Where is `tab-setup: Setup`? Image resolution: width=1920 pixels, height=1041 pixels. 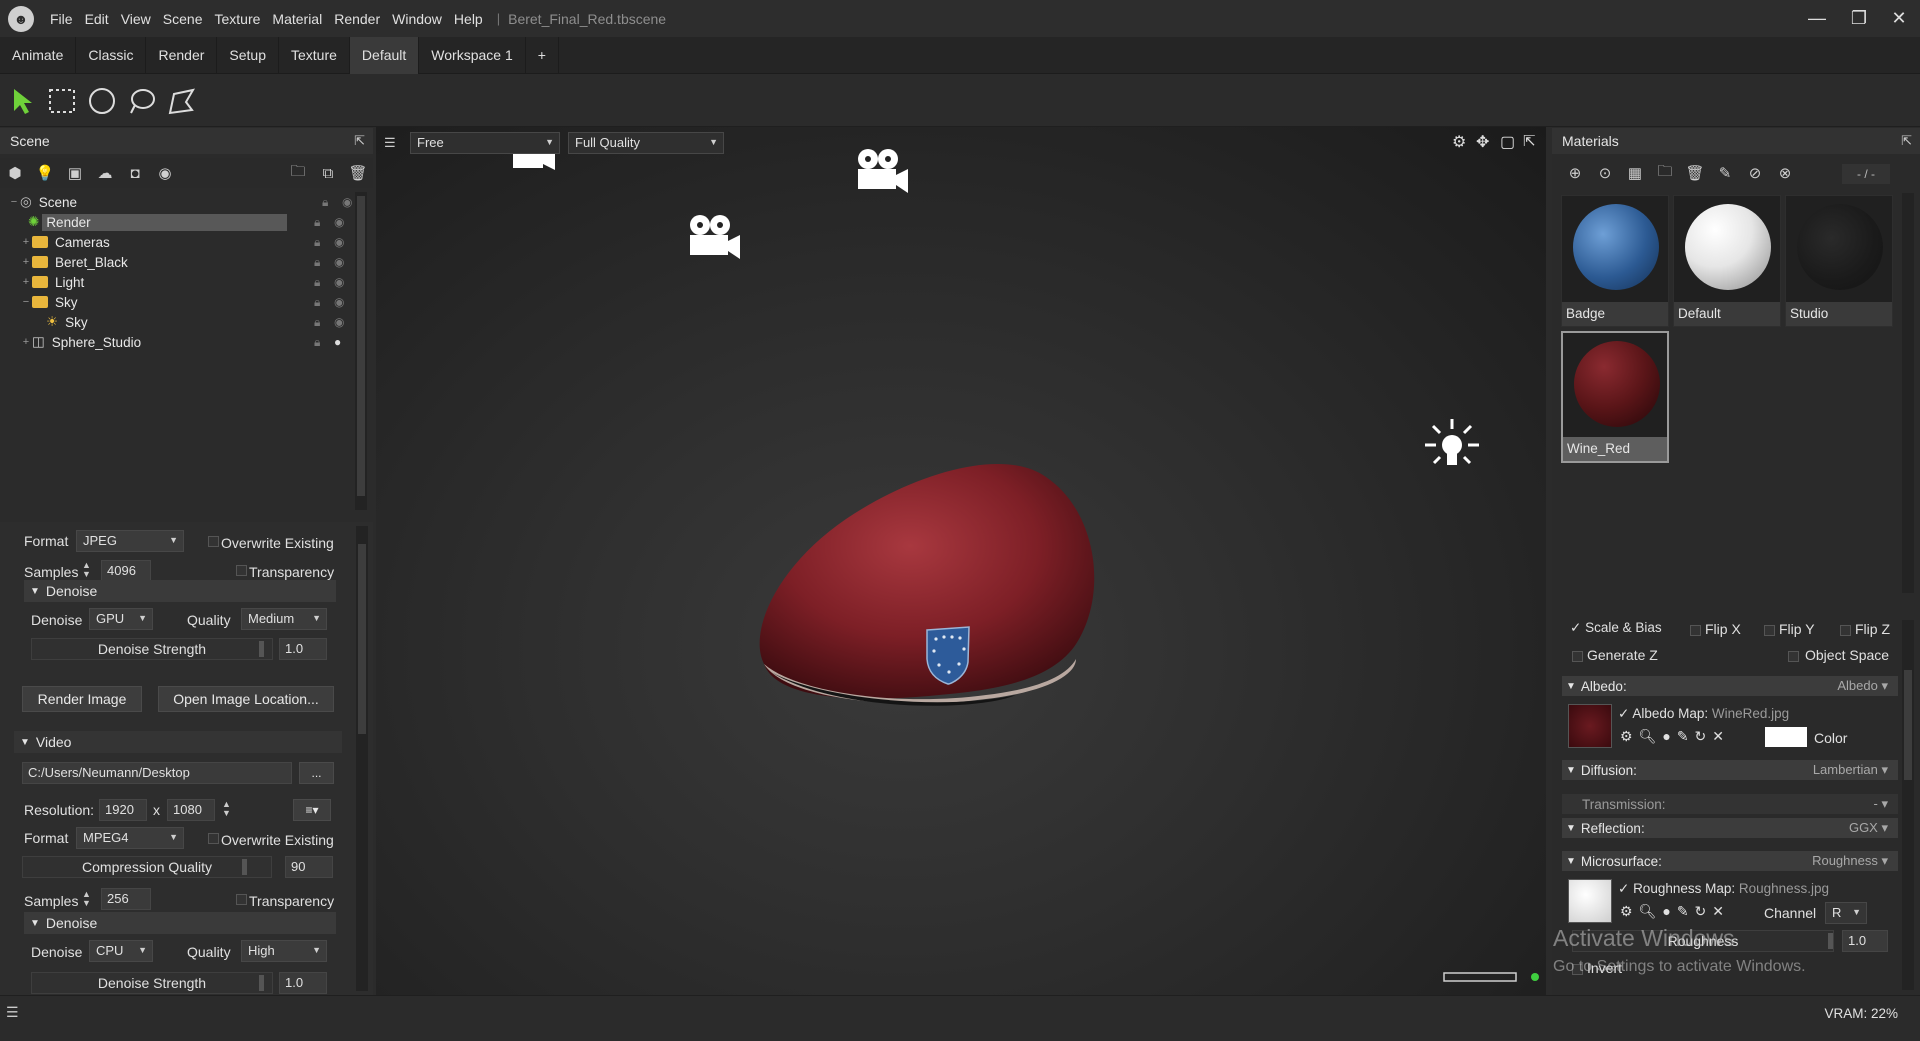 tab-setup: Setup is located at coordinates (248, 55).